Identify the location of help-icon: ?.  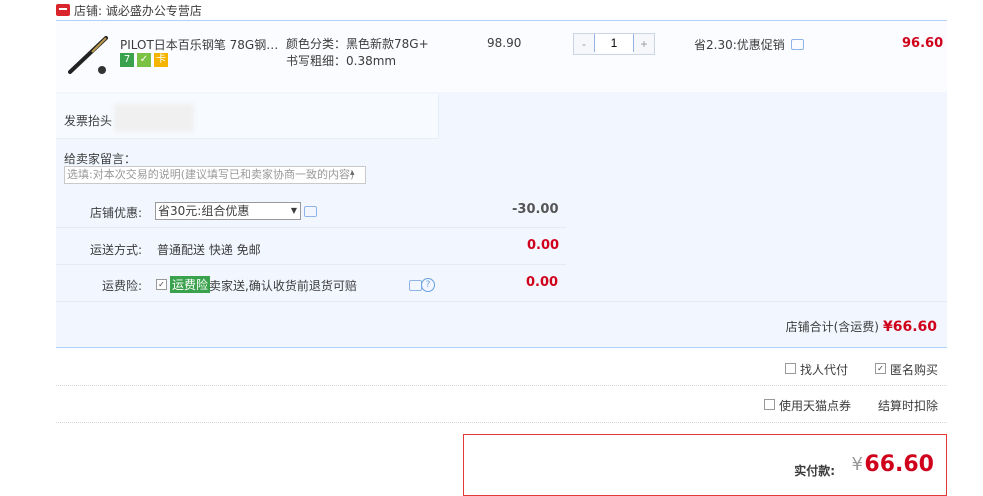
(428, 285).